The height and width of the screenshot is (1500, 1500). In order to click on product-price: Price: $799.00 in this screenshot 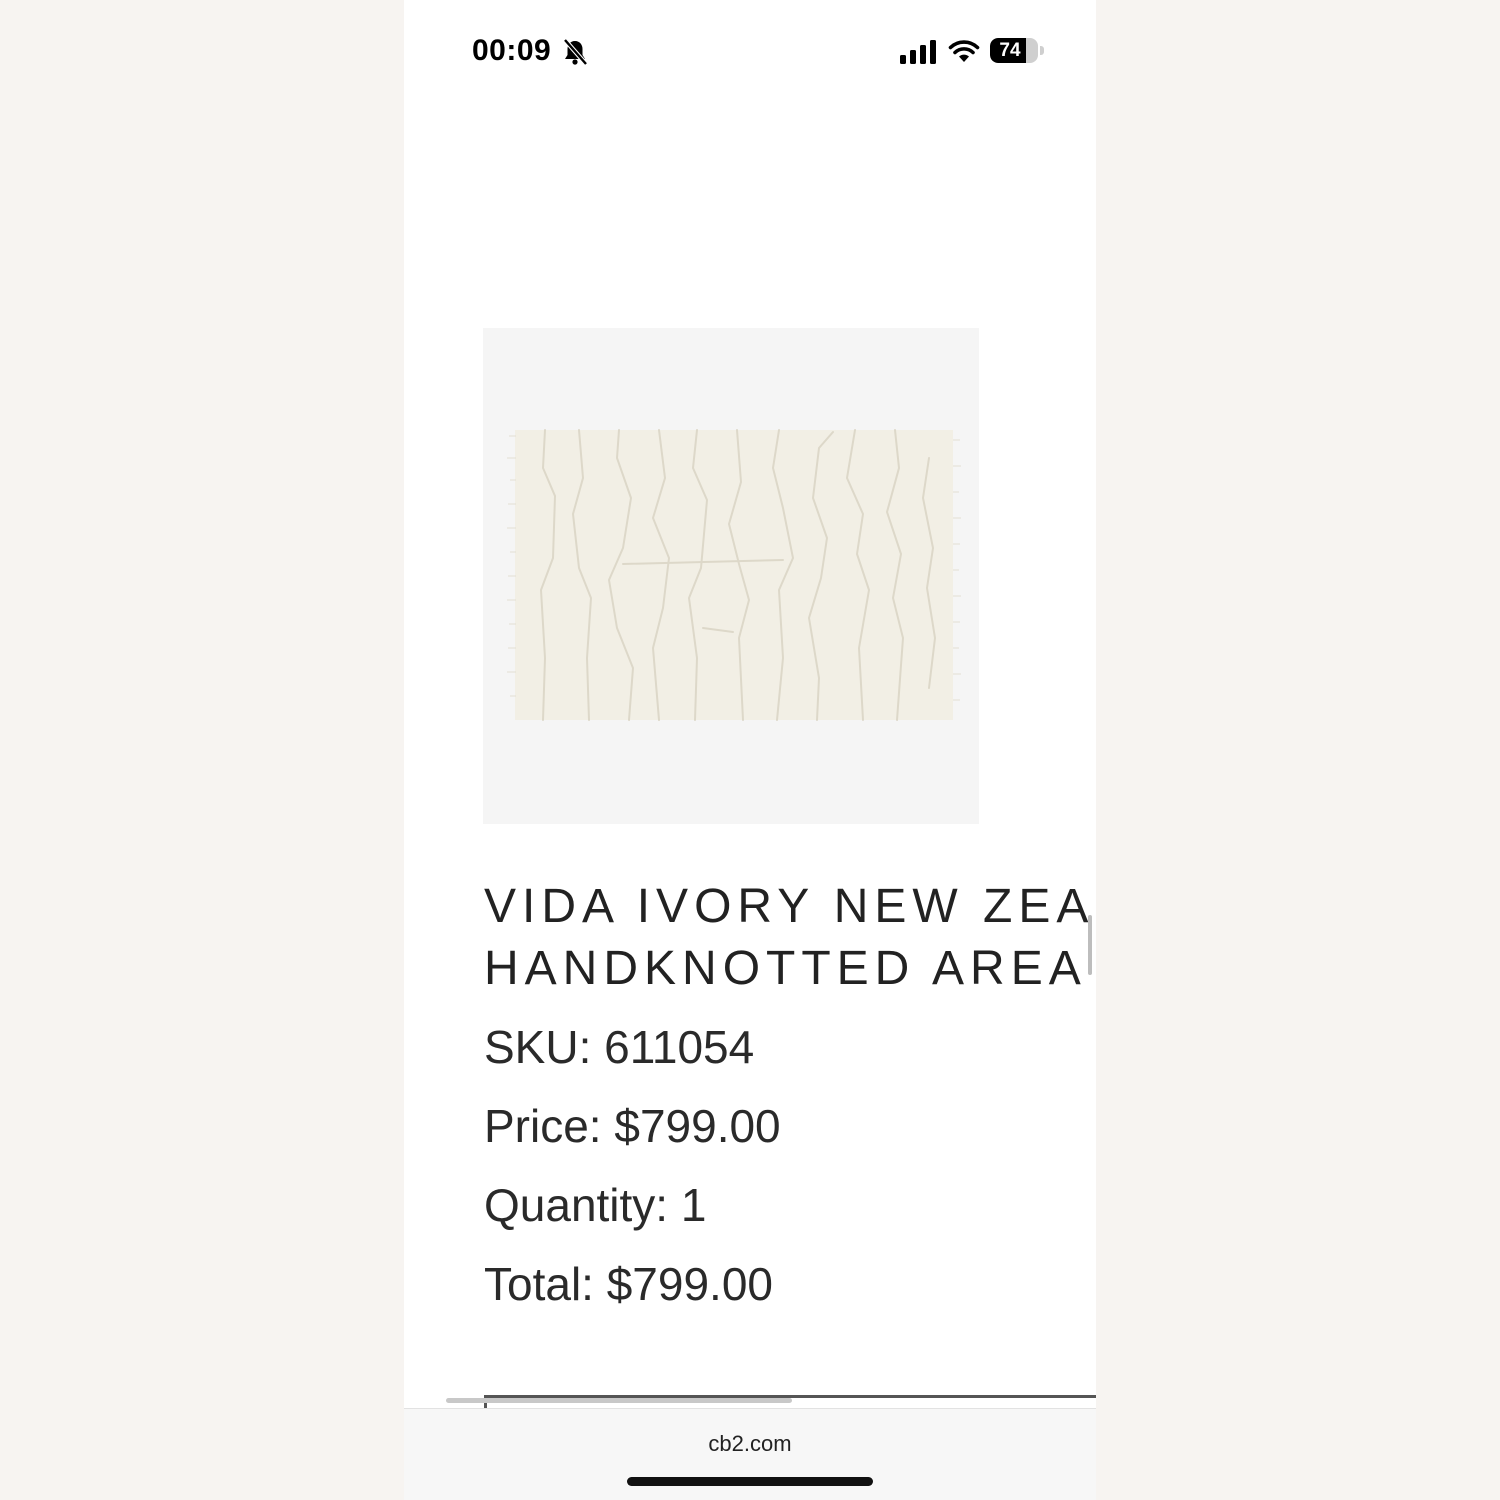, I will do `click(632, 1126)`.